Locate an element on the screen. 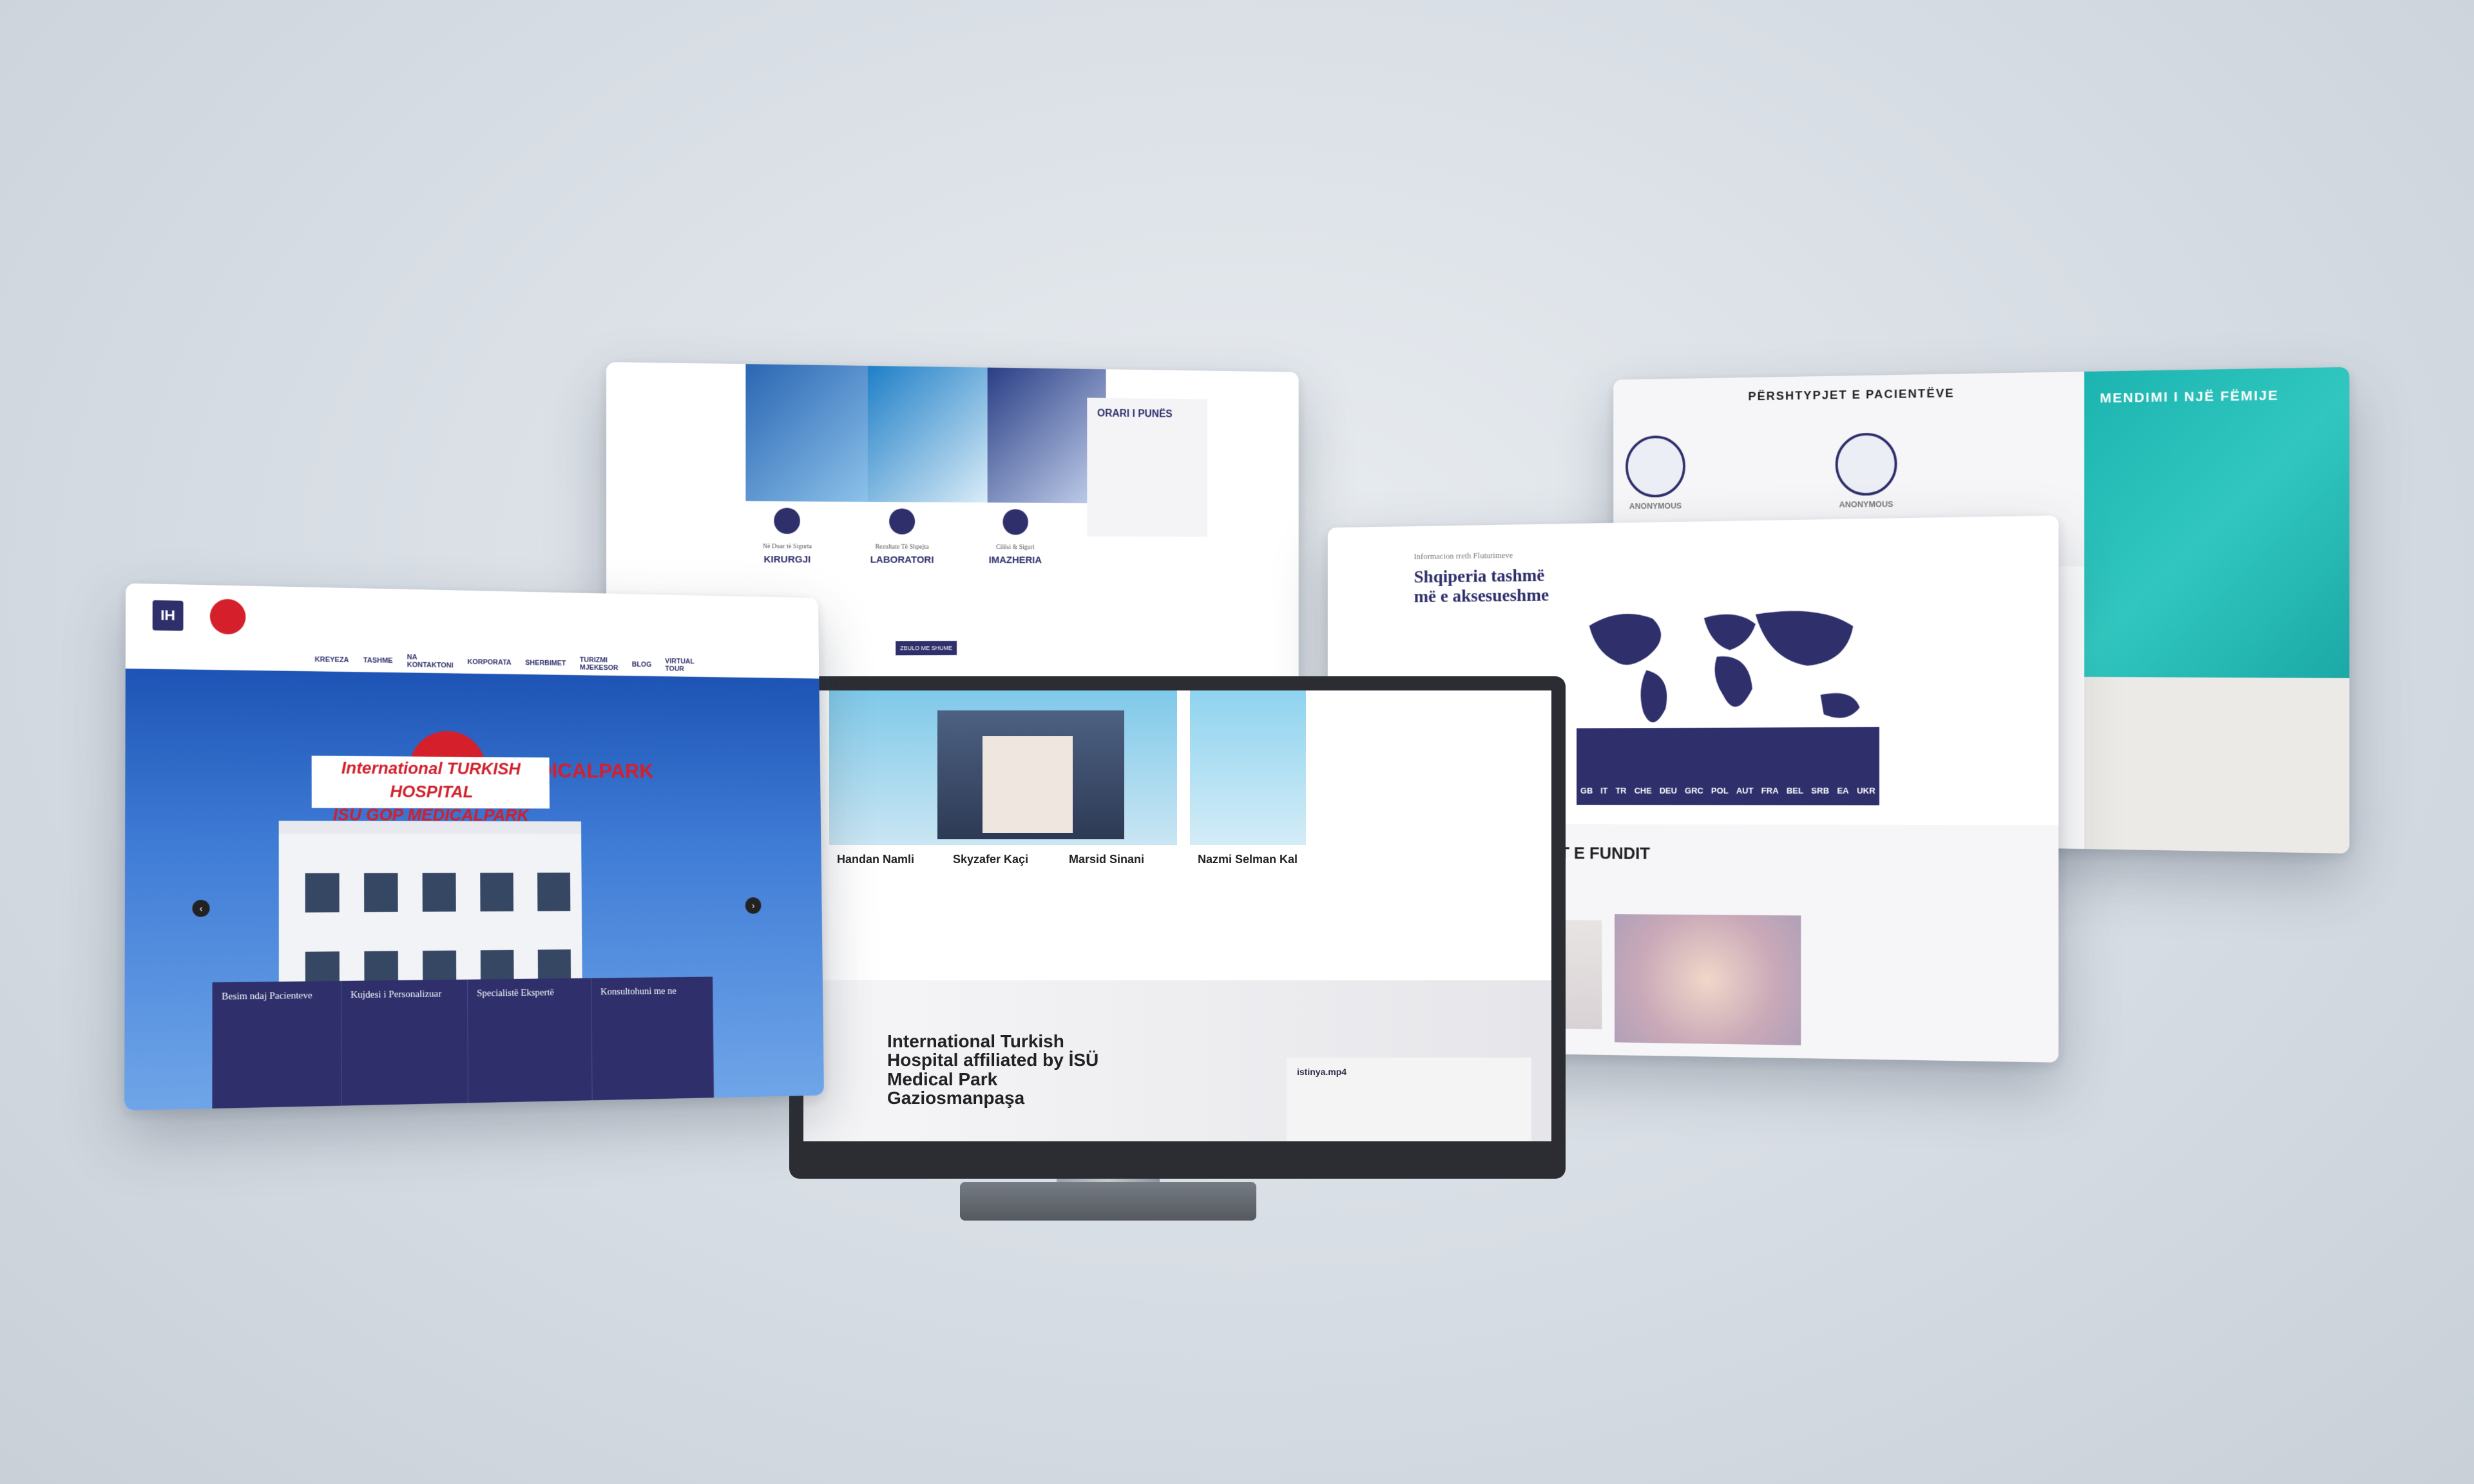 This screenshot has height=1484, width=2474. nav-item: KREYEZA is located at coordinates (331, 660).